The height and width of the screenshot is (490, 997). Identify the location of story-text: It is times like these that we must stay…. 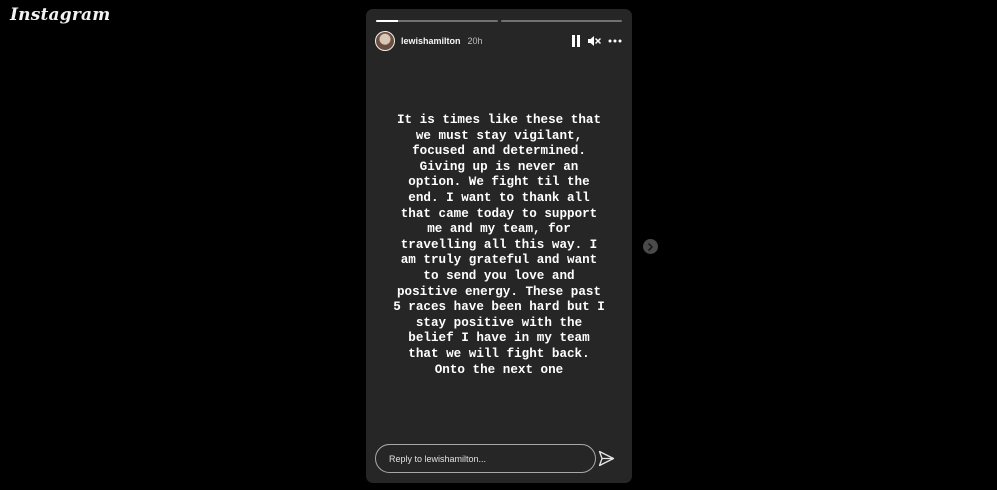
(499, 245).